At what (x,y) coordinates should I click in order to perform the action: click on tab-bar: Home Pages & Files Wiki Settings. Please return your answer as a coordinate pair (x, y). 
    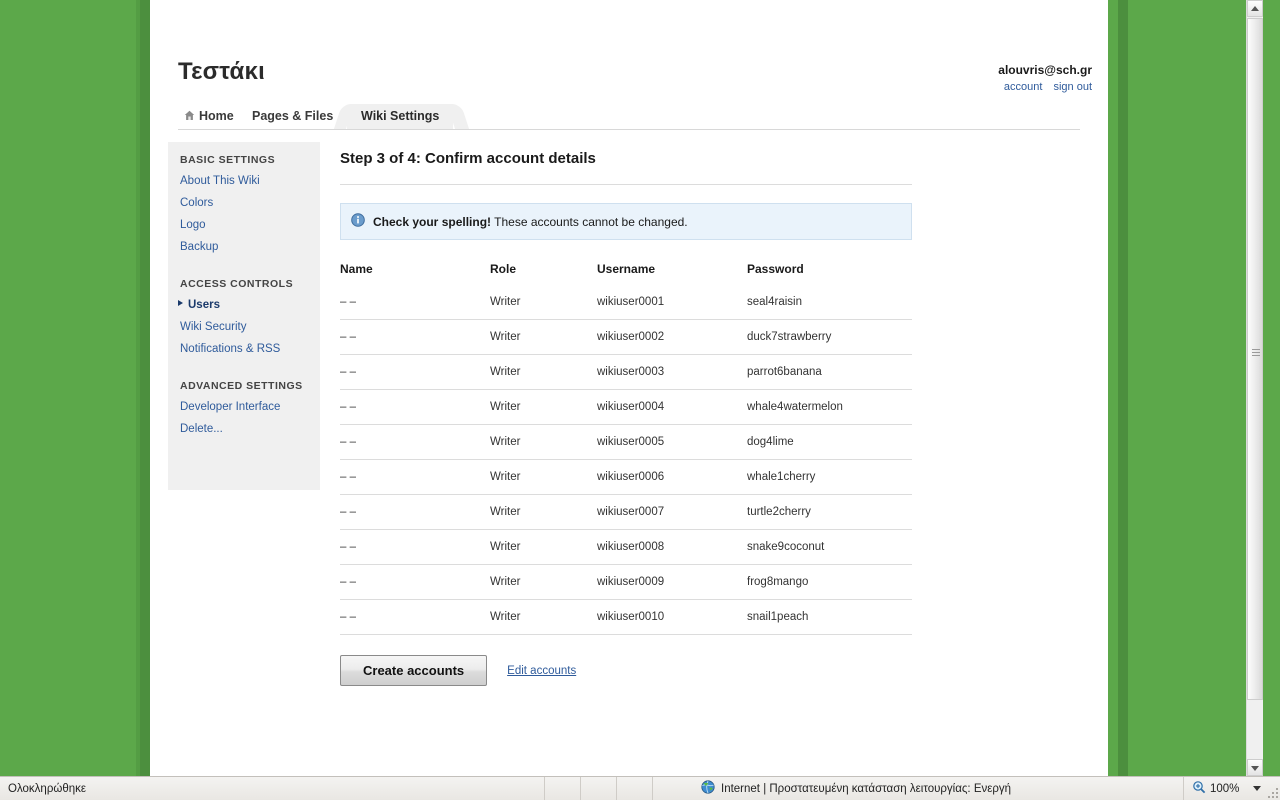
    Looking at the image, I should click on (629, 116).